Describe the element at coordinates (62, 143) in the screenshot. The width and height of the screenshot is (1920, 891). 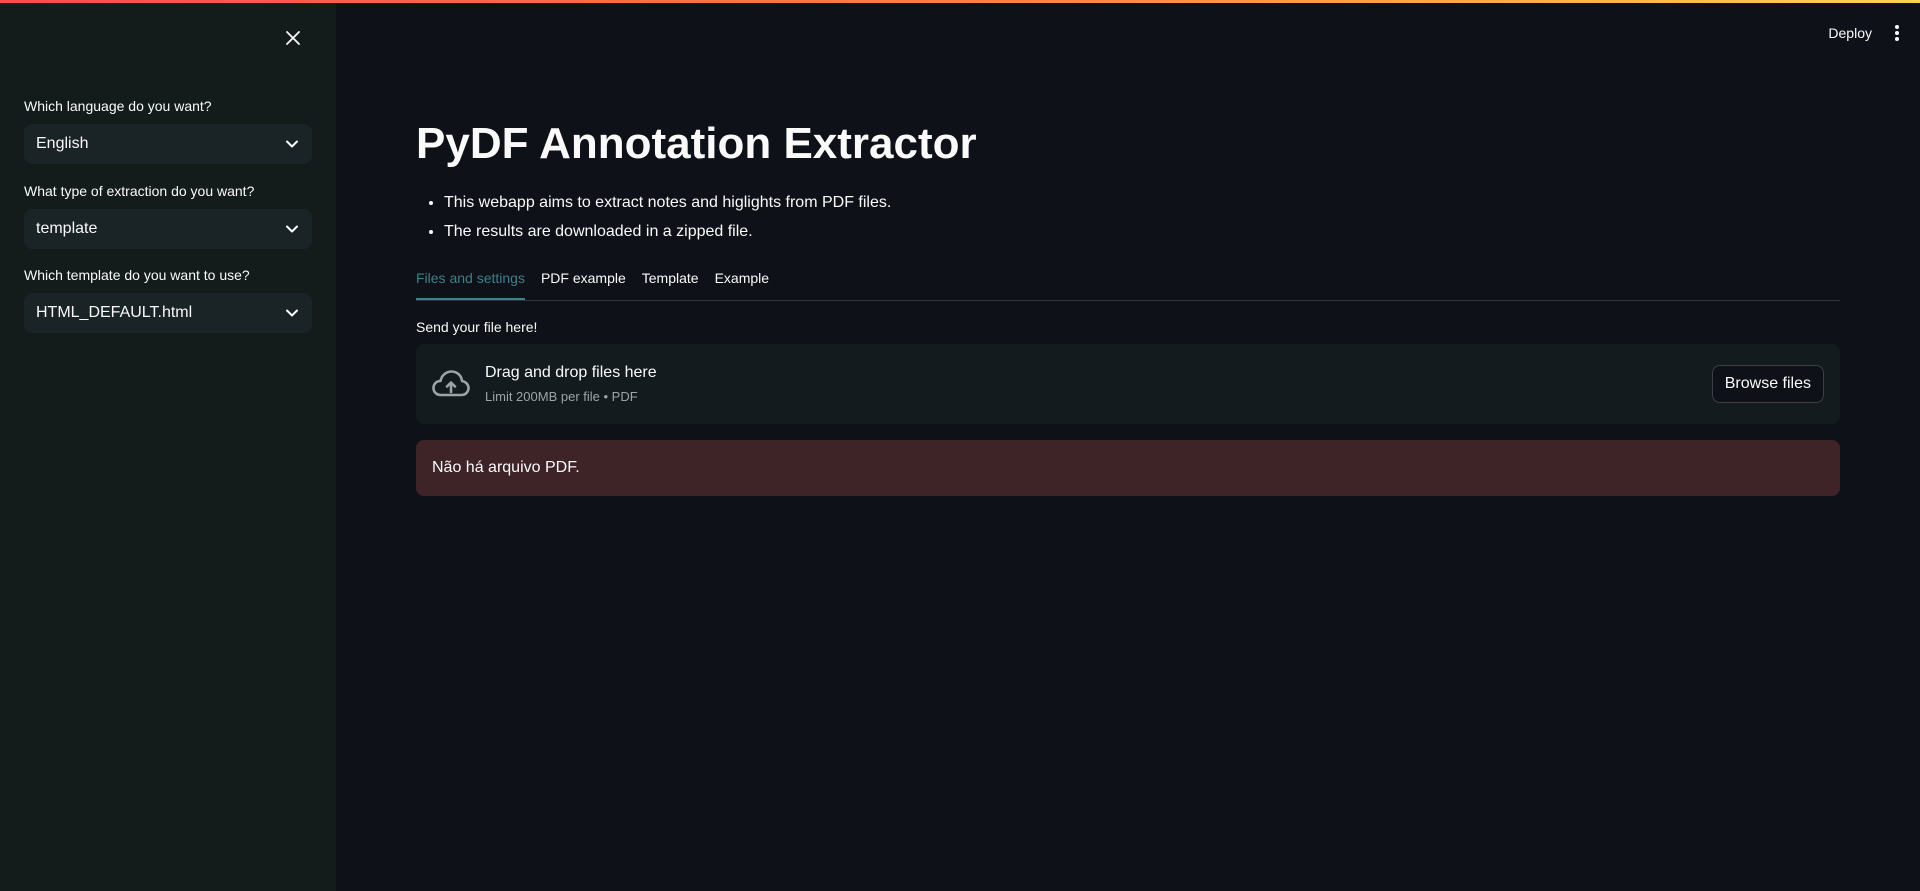
I see `language-select-value: English` at that location.